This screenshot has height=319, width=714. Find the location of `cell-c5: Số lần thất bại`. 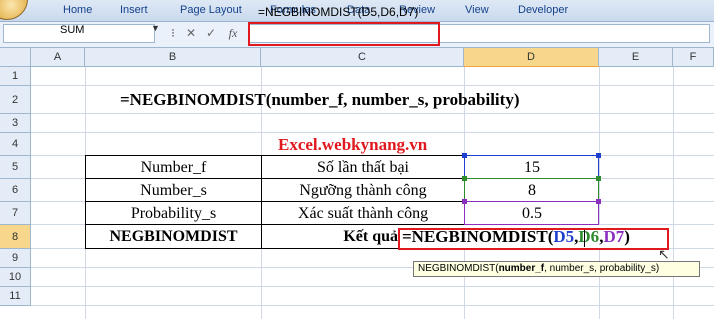

cell-c5: Số lần thất bại is located at coordinates (363, 167).